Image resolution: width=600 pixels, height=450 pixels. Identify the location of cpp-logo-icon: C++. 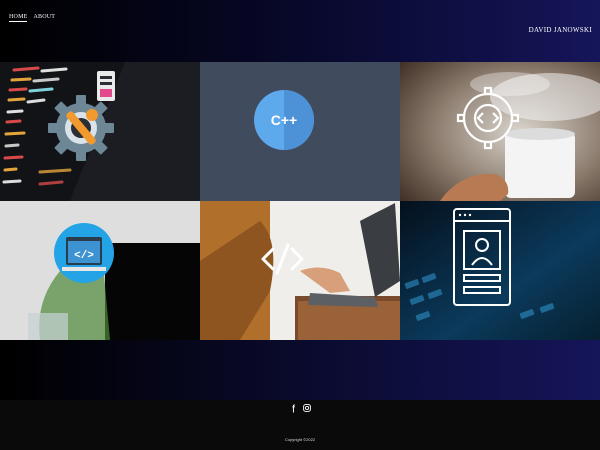
(300, 131).